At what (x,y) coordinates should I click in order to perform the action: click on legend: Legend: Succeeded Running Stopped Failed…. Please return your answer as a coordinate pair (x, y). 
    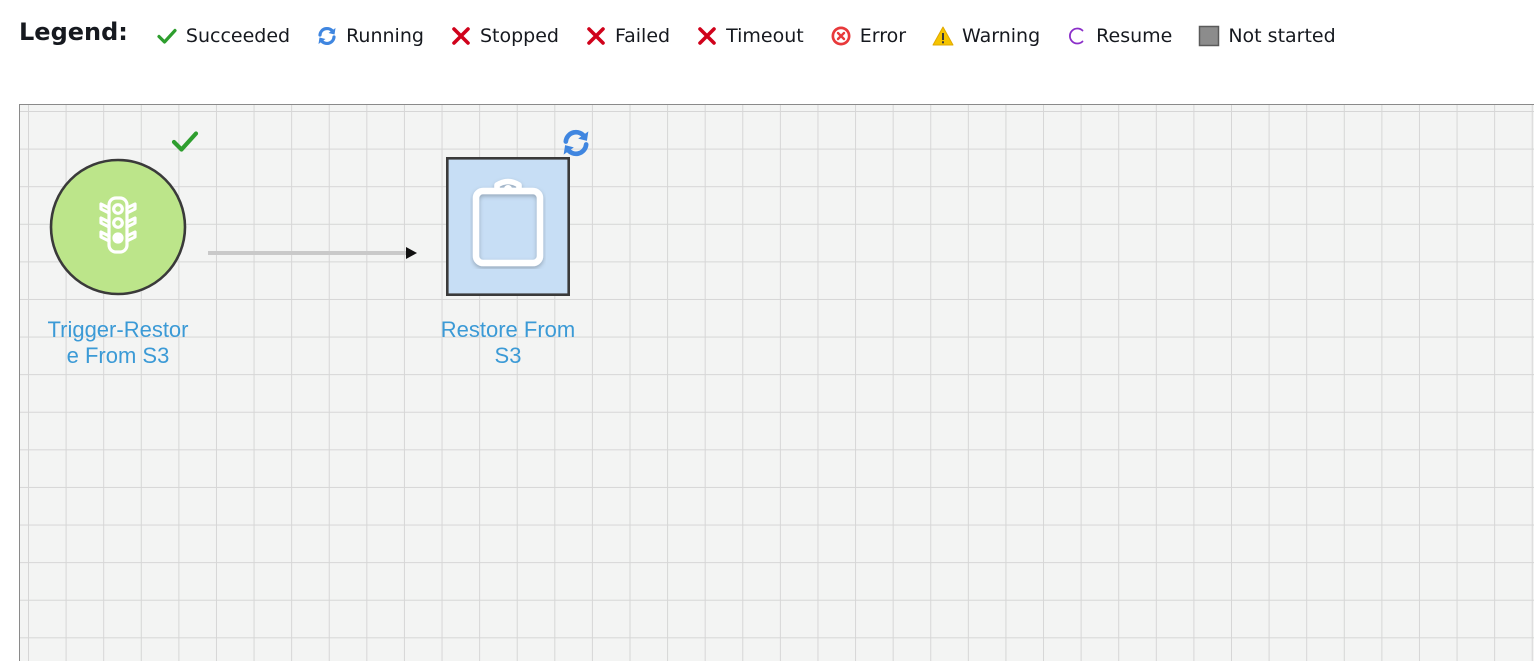
    Looking at the image, I should click on (690, 36).